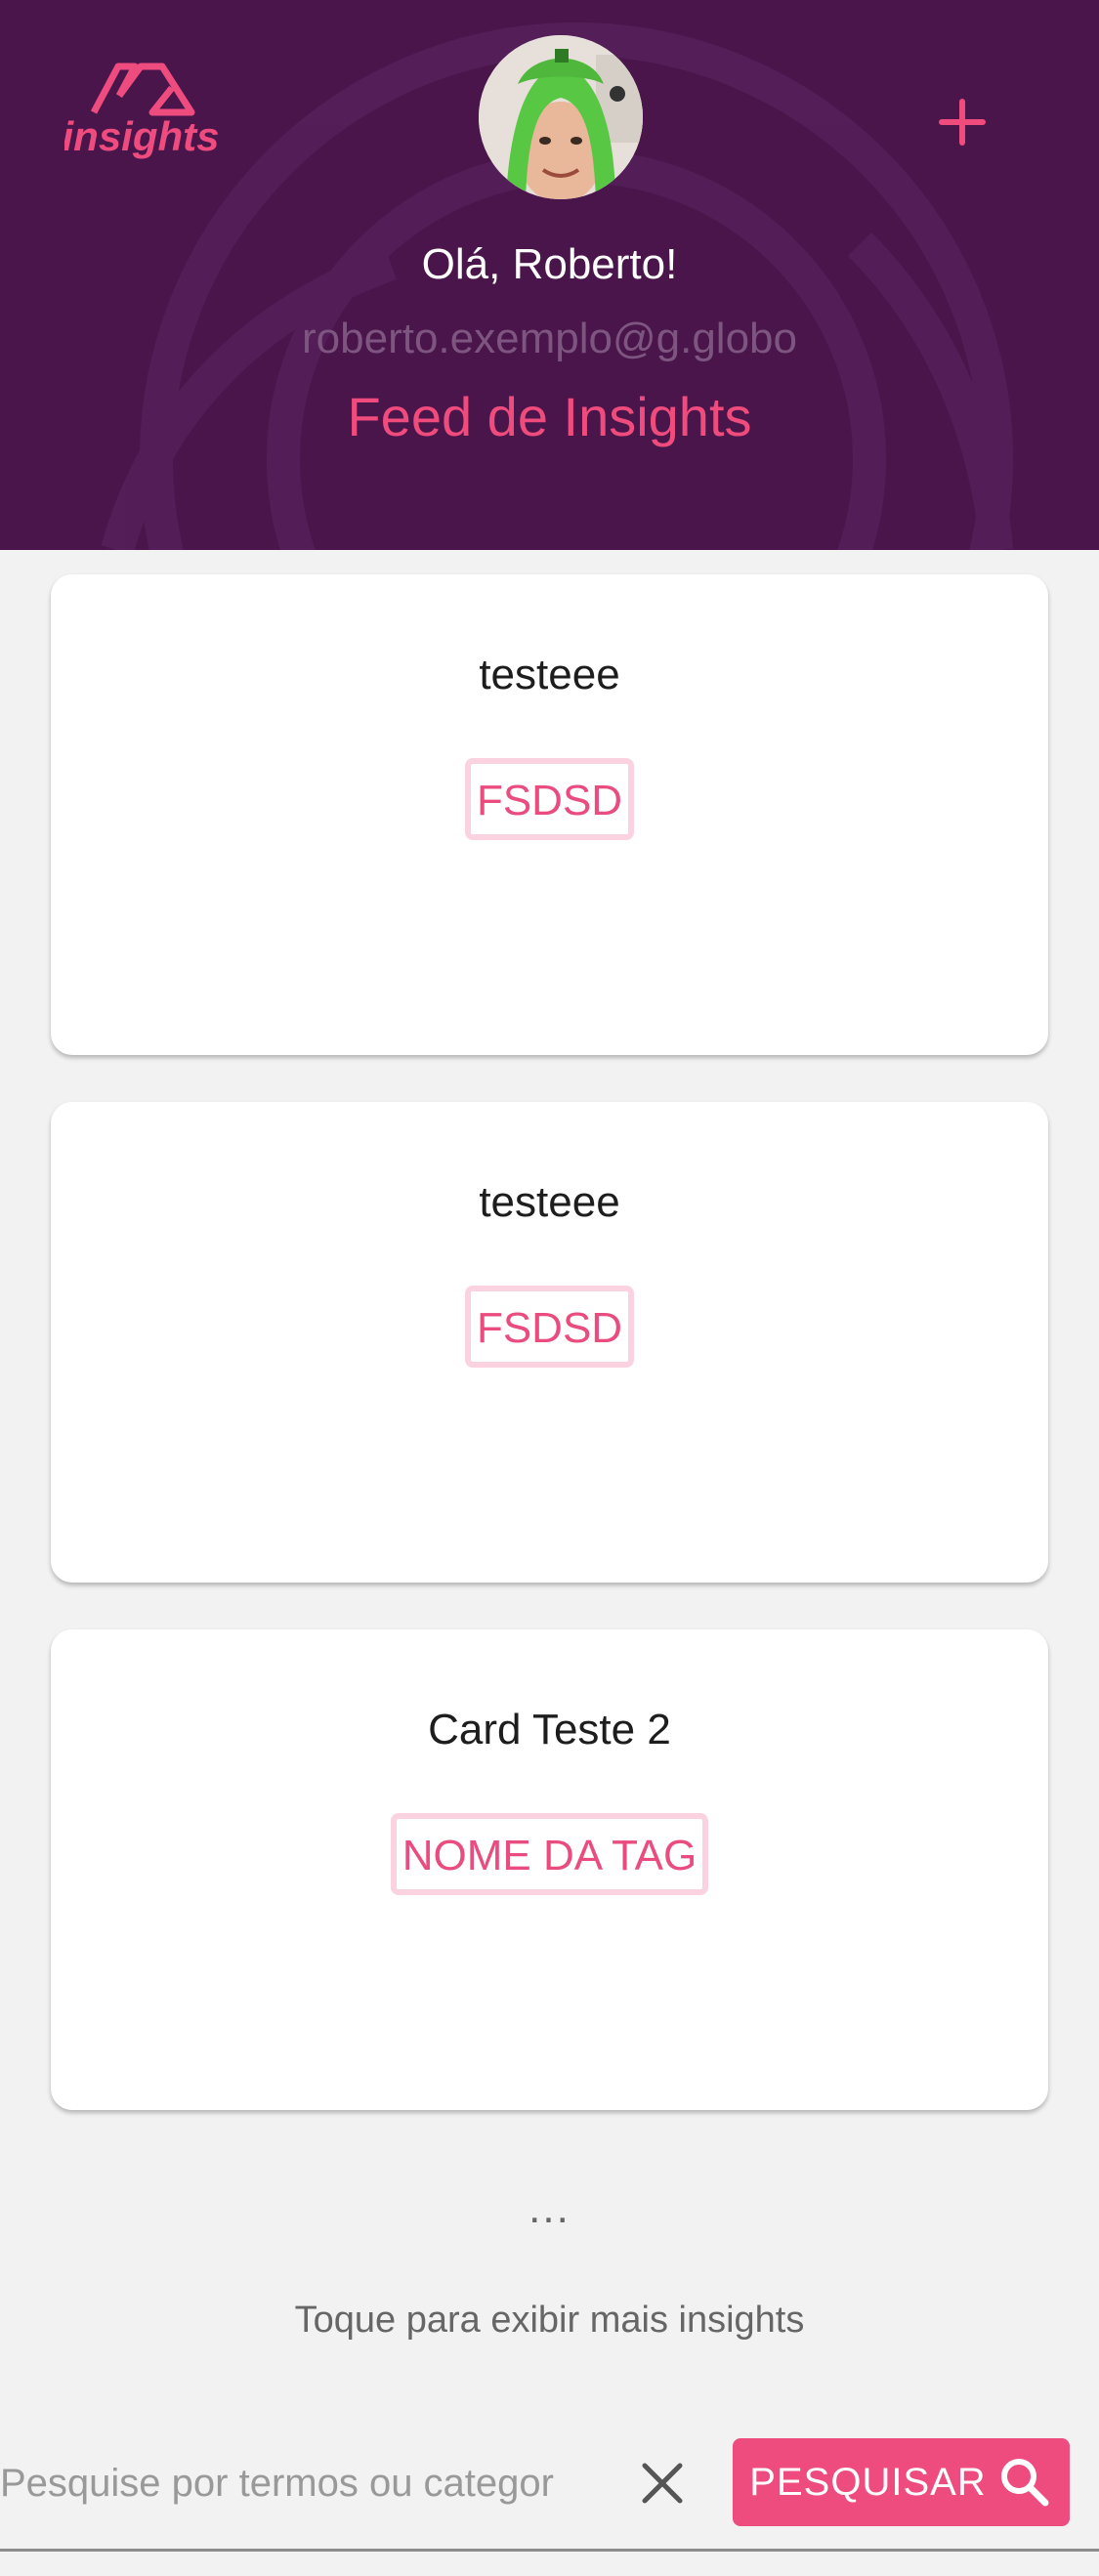  I want to click on plus-icon, so click(963, 122).